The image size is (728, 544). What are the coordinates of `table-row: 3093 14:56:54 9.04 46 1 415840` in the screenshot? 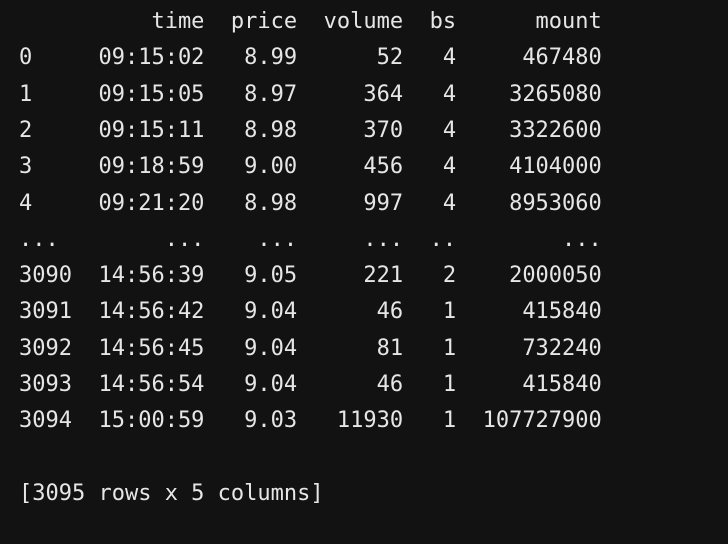 It's located at (310, 384).